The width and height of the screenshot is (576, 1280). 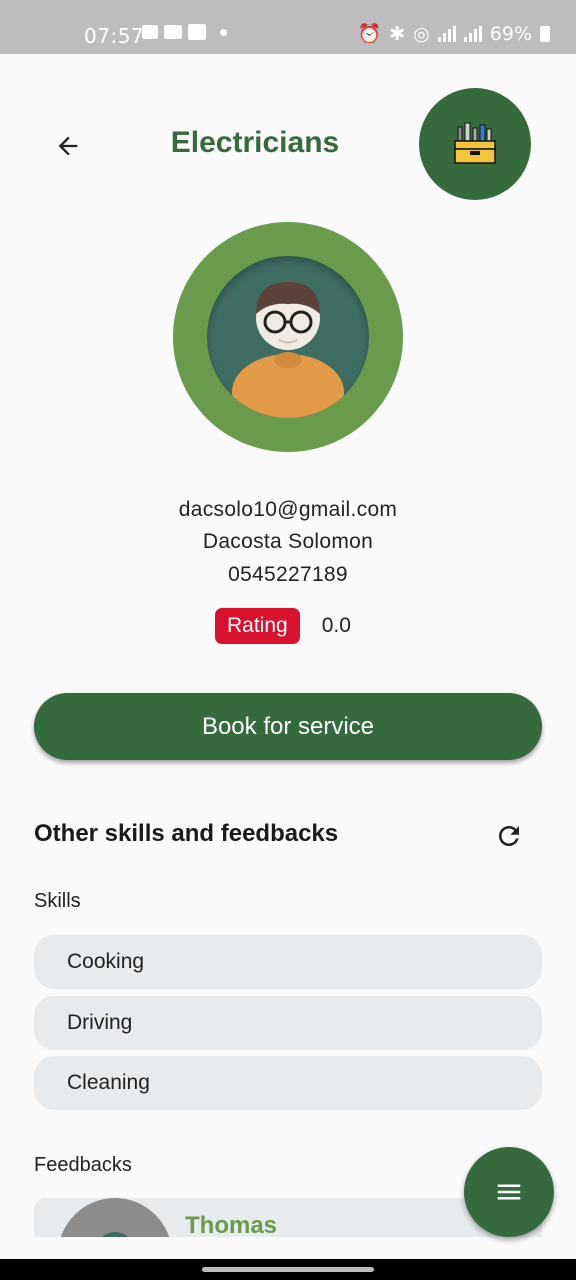 I want to click on battery-level: 69%, so click(x=510, y=33).